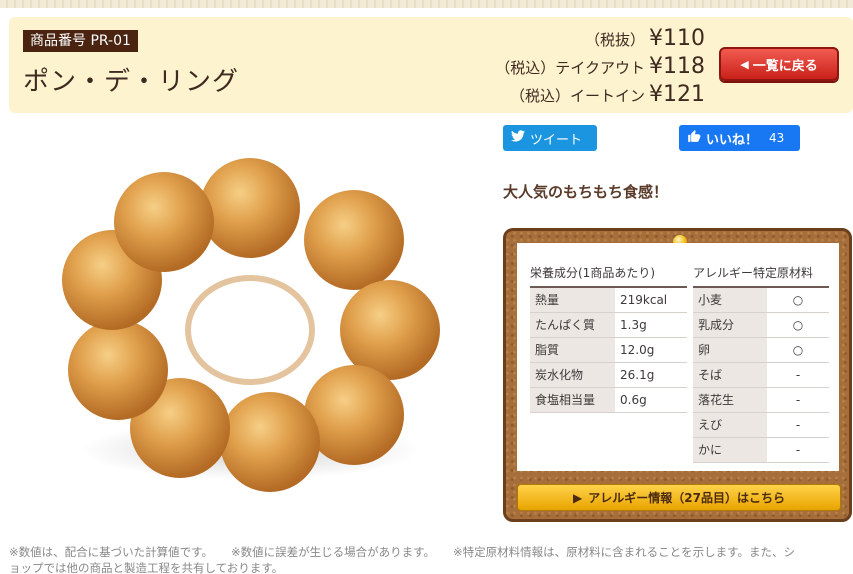 The image size is (853, 574). I want to click on like-count: 43, so click(777, 138).